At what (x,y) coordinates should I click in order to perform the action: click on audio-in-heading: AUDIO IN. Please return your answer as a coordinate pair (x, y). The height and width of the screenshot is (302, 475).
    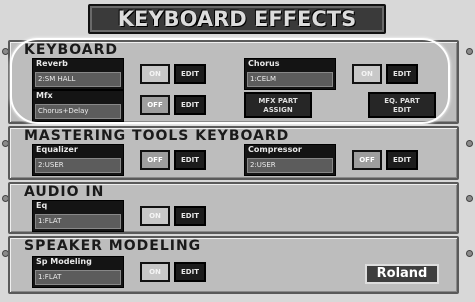
    Looking at the image, I should click on (64, 192).